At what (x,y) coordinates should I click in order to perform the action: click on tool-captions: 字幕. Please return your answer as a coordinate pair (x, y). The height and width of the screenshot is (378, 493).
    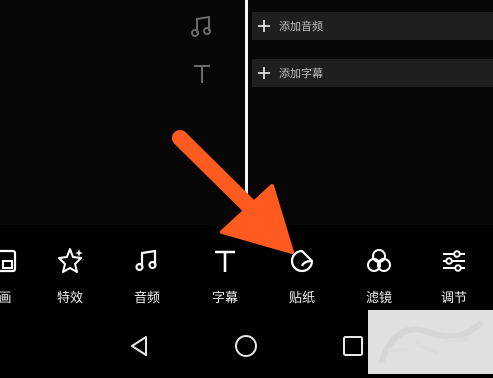
    Looking at the image, I should click on (225, 272).